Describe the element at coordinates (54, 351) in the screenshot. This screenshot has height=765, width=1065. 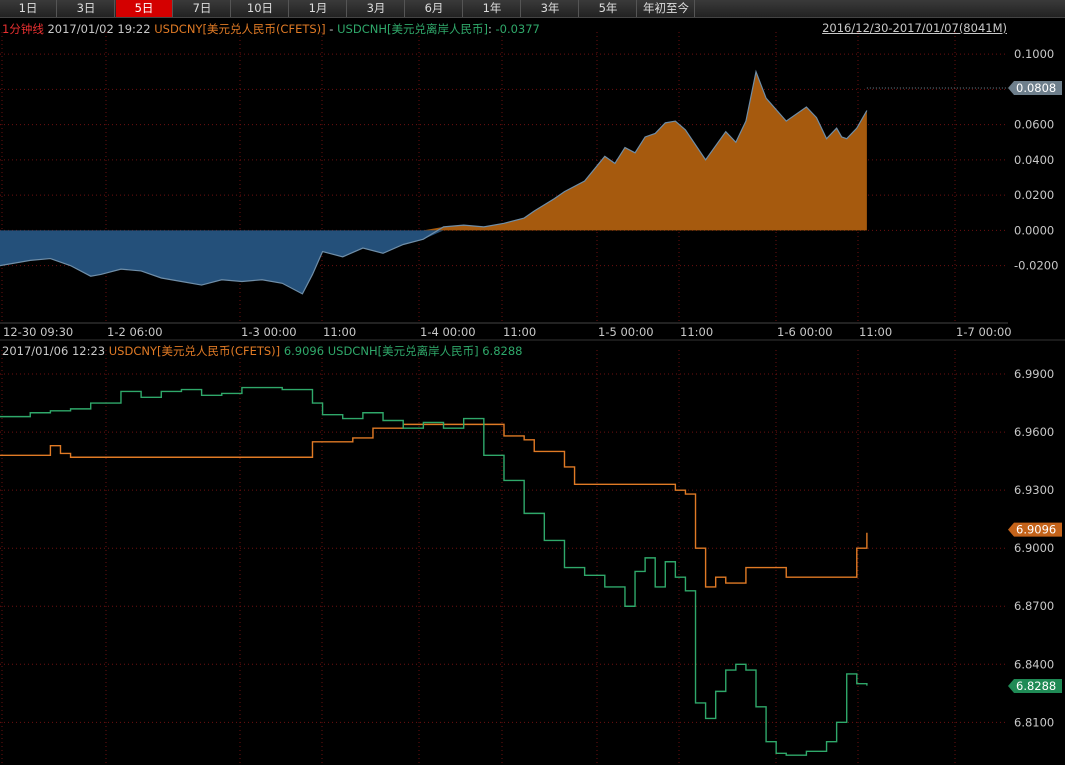
I see `price-datetime: 2017/01/06 12:23` at that location.